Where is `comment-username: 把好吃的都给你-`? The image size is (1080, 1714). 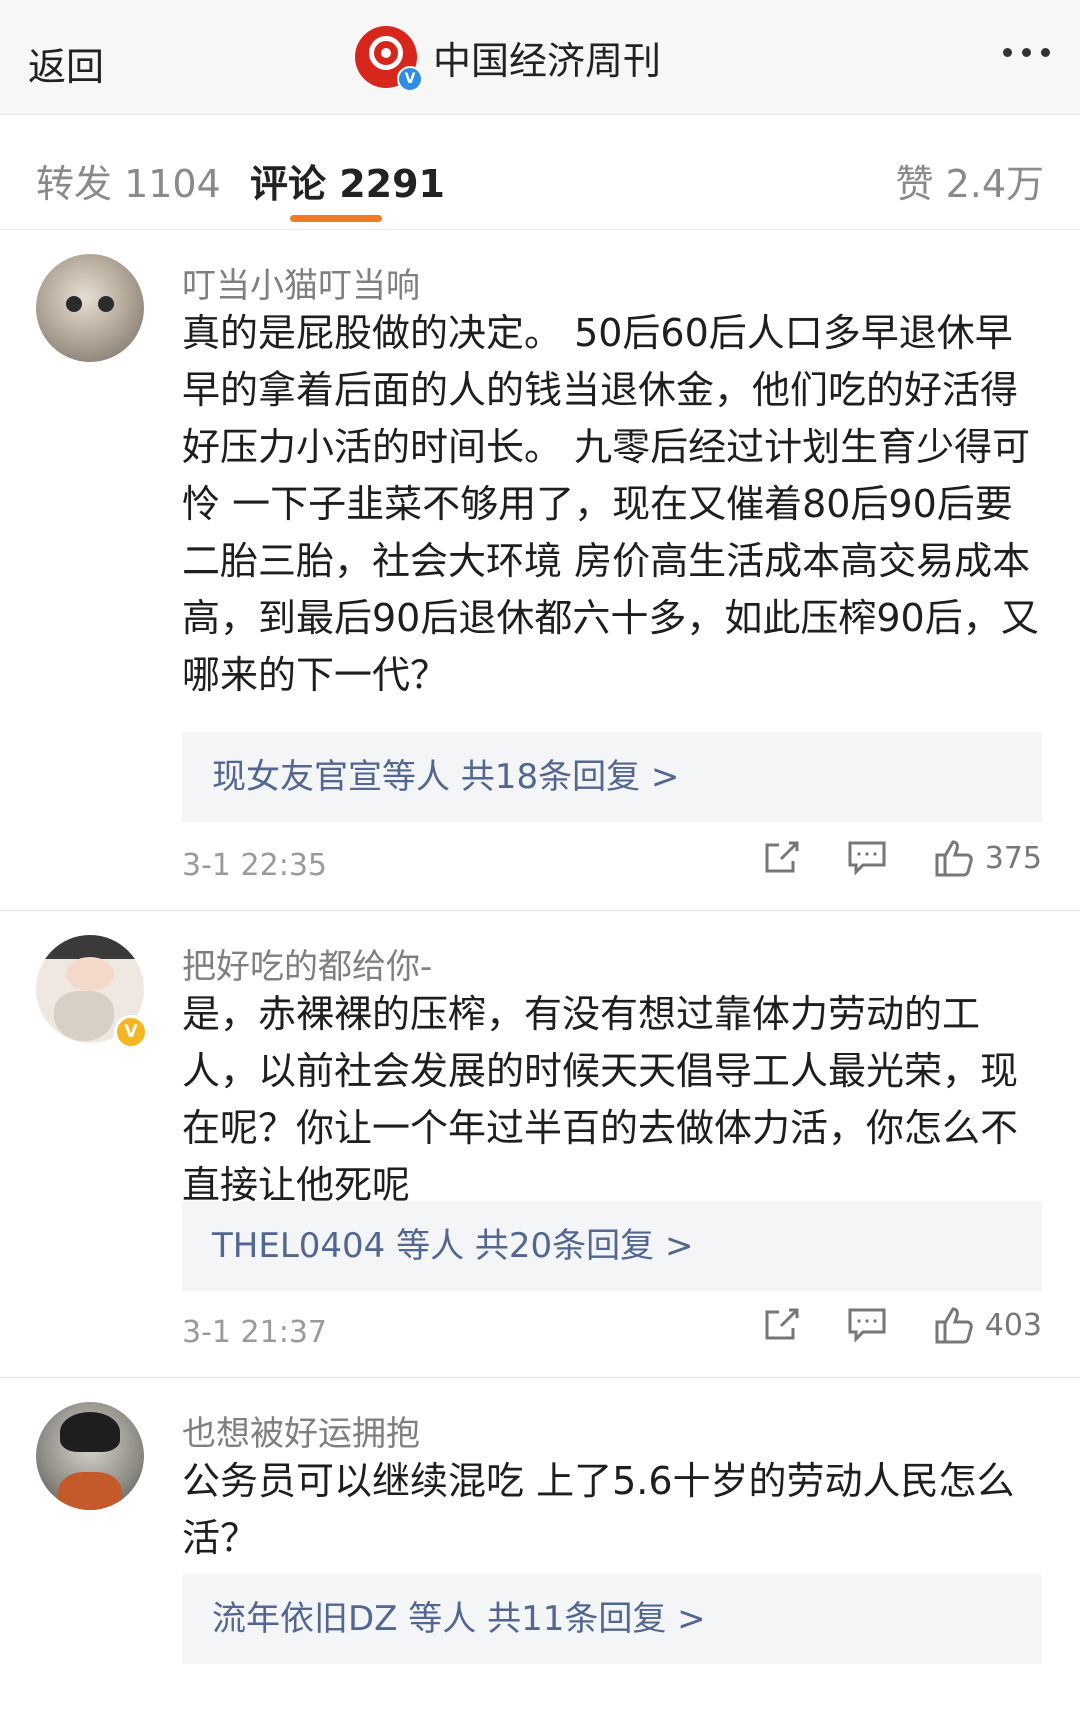
comment-username: 把好吃的都给你- is located at coordinates (307, 963).